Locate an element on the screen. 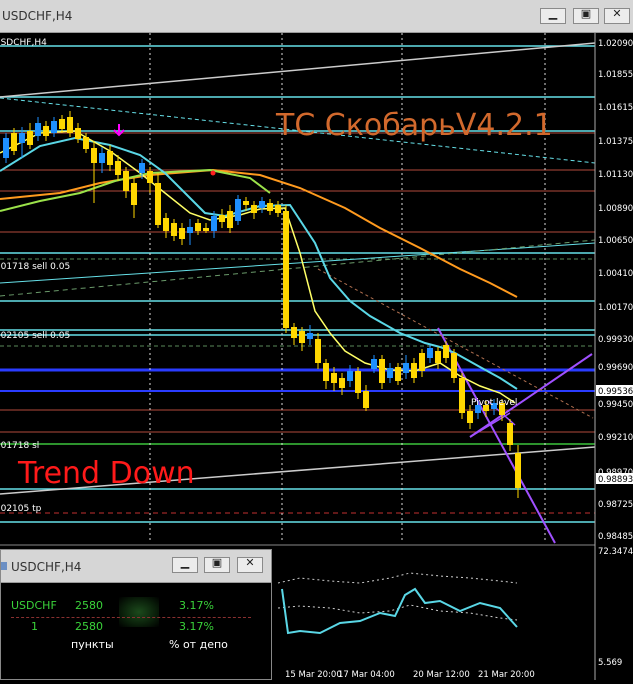 This screenshot has height=684, width=633. price-axis-label: 1.01130 is located at coordinates (615, 175).